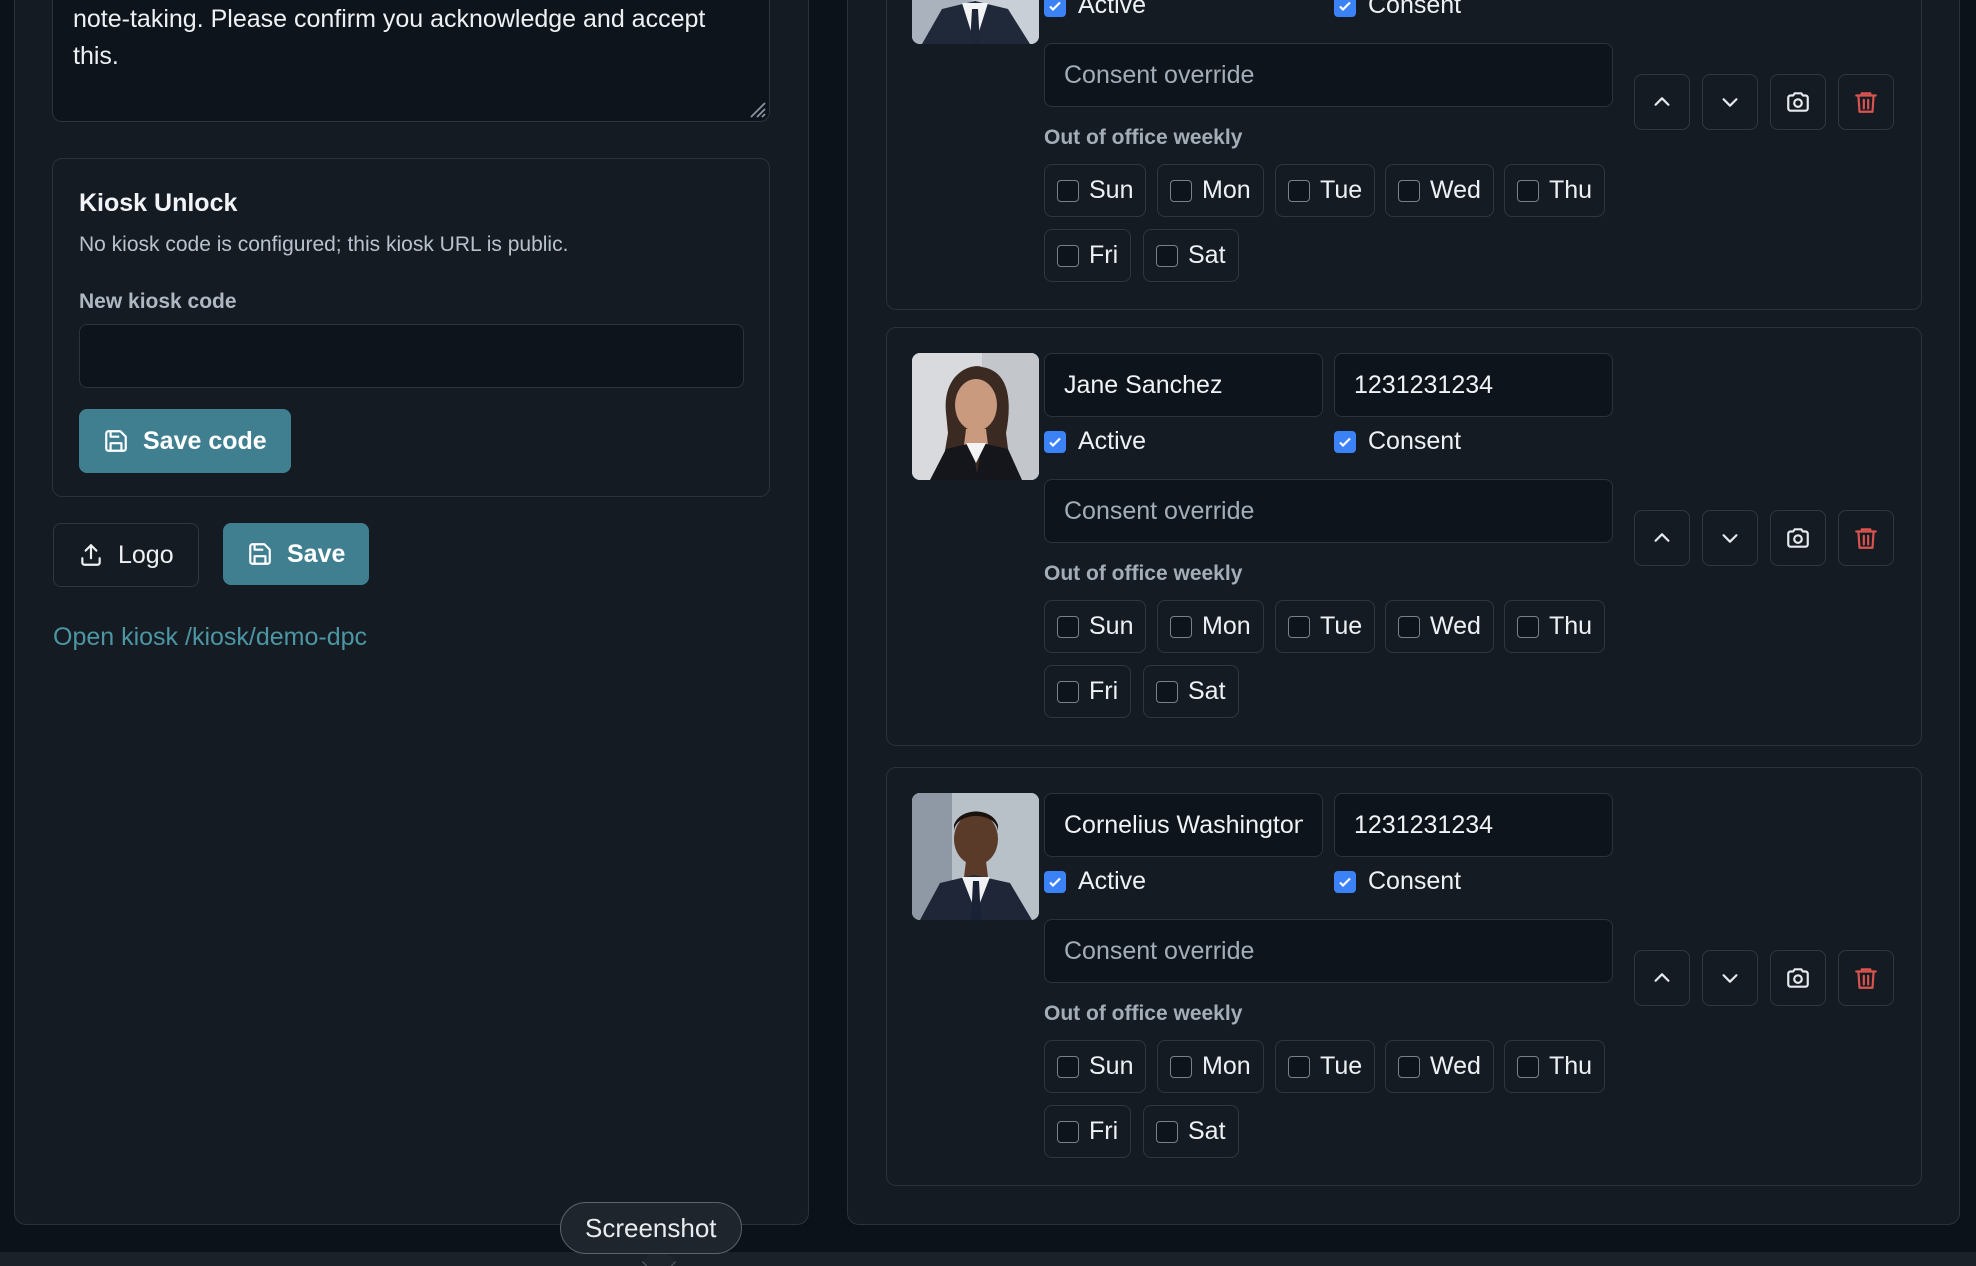  I want to click on kiosk-unlock-title: Kiosk Unlock, so click(158, 203).